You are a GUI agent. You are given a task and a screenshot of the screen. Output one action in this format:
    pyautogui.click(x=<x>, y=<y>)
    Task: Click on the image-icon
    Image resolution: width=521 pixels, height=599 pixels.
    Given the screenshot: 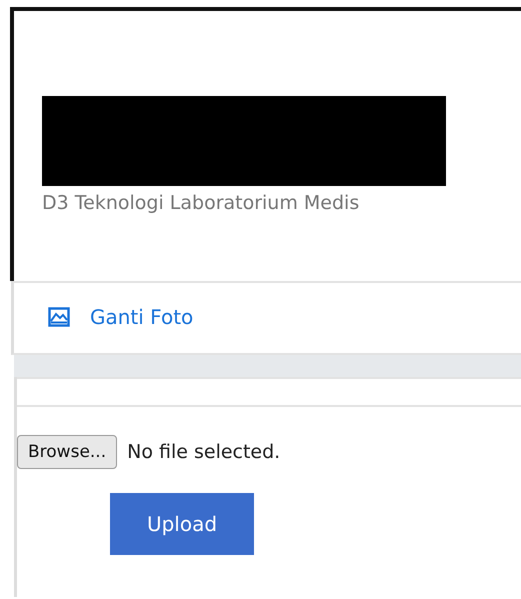 What is the action you would take?
    pyautogui.click(x=59, y=317)
    